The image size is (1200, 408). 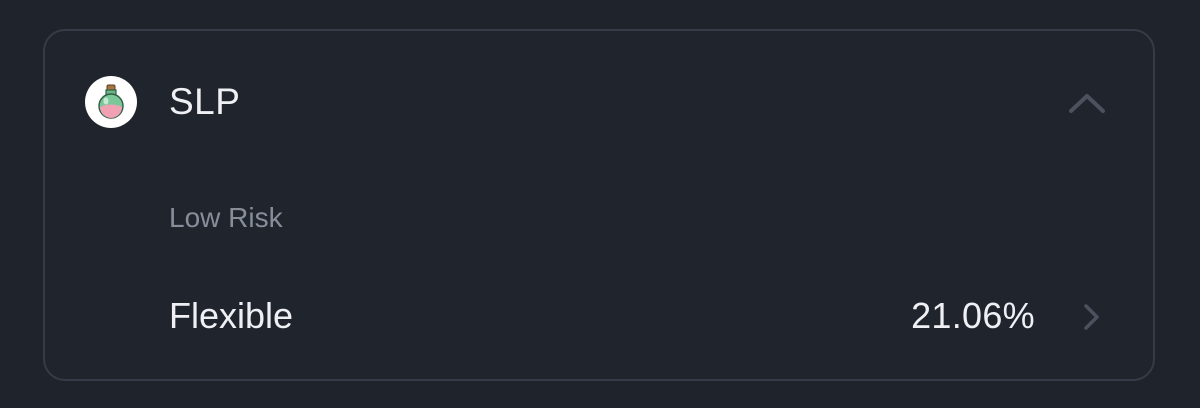 What do you see at coordinates (1087, 102) in the screenshot?
I see `chevron-up-icon` at bounding box center [1087, 102].